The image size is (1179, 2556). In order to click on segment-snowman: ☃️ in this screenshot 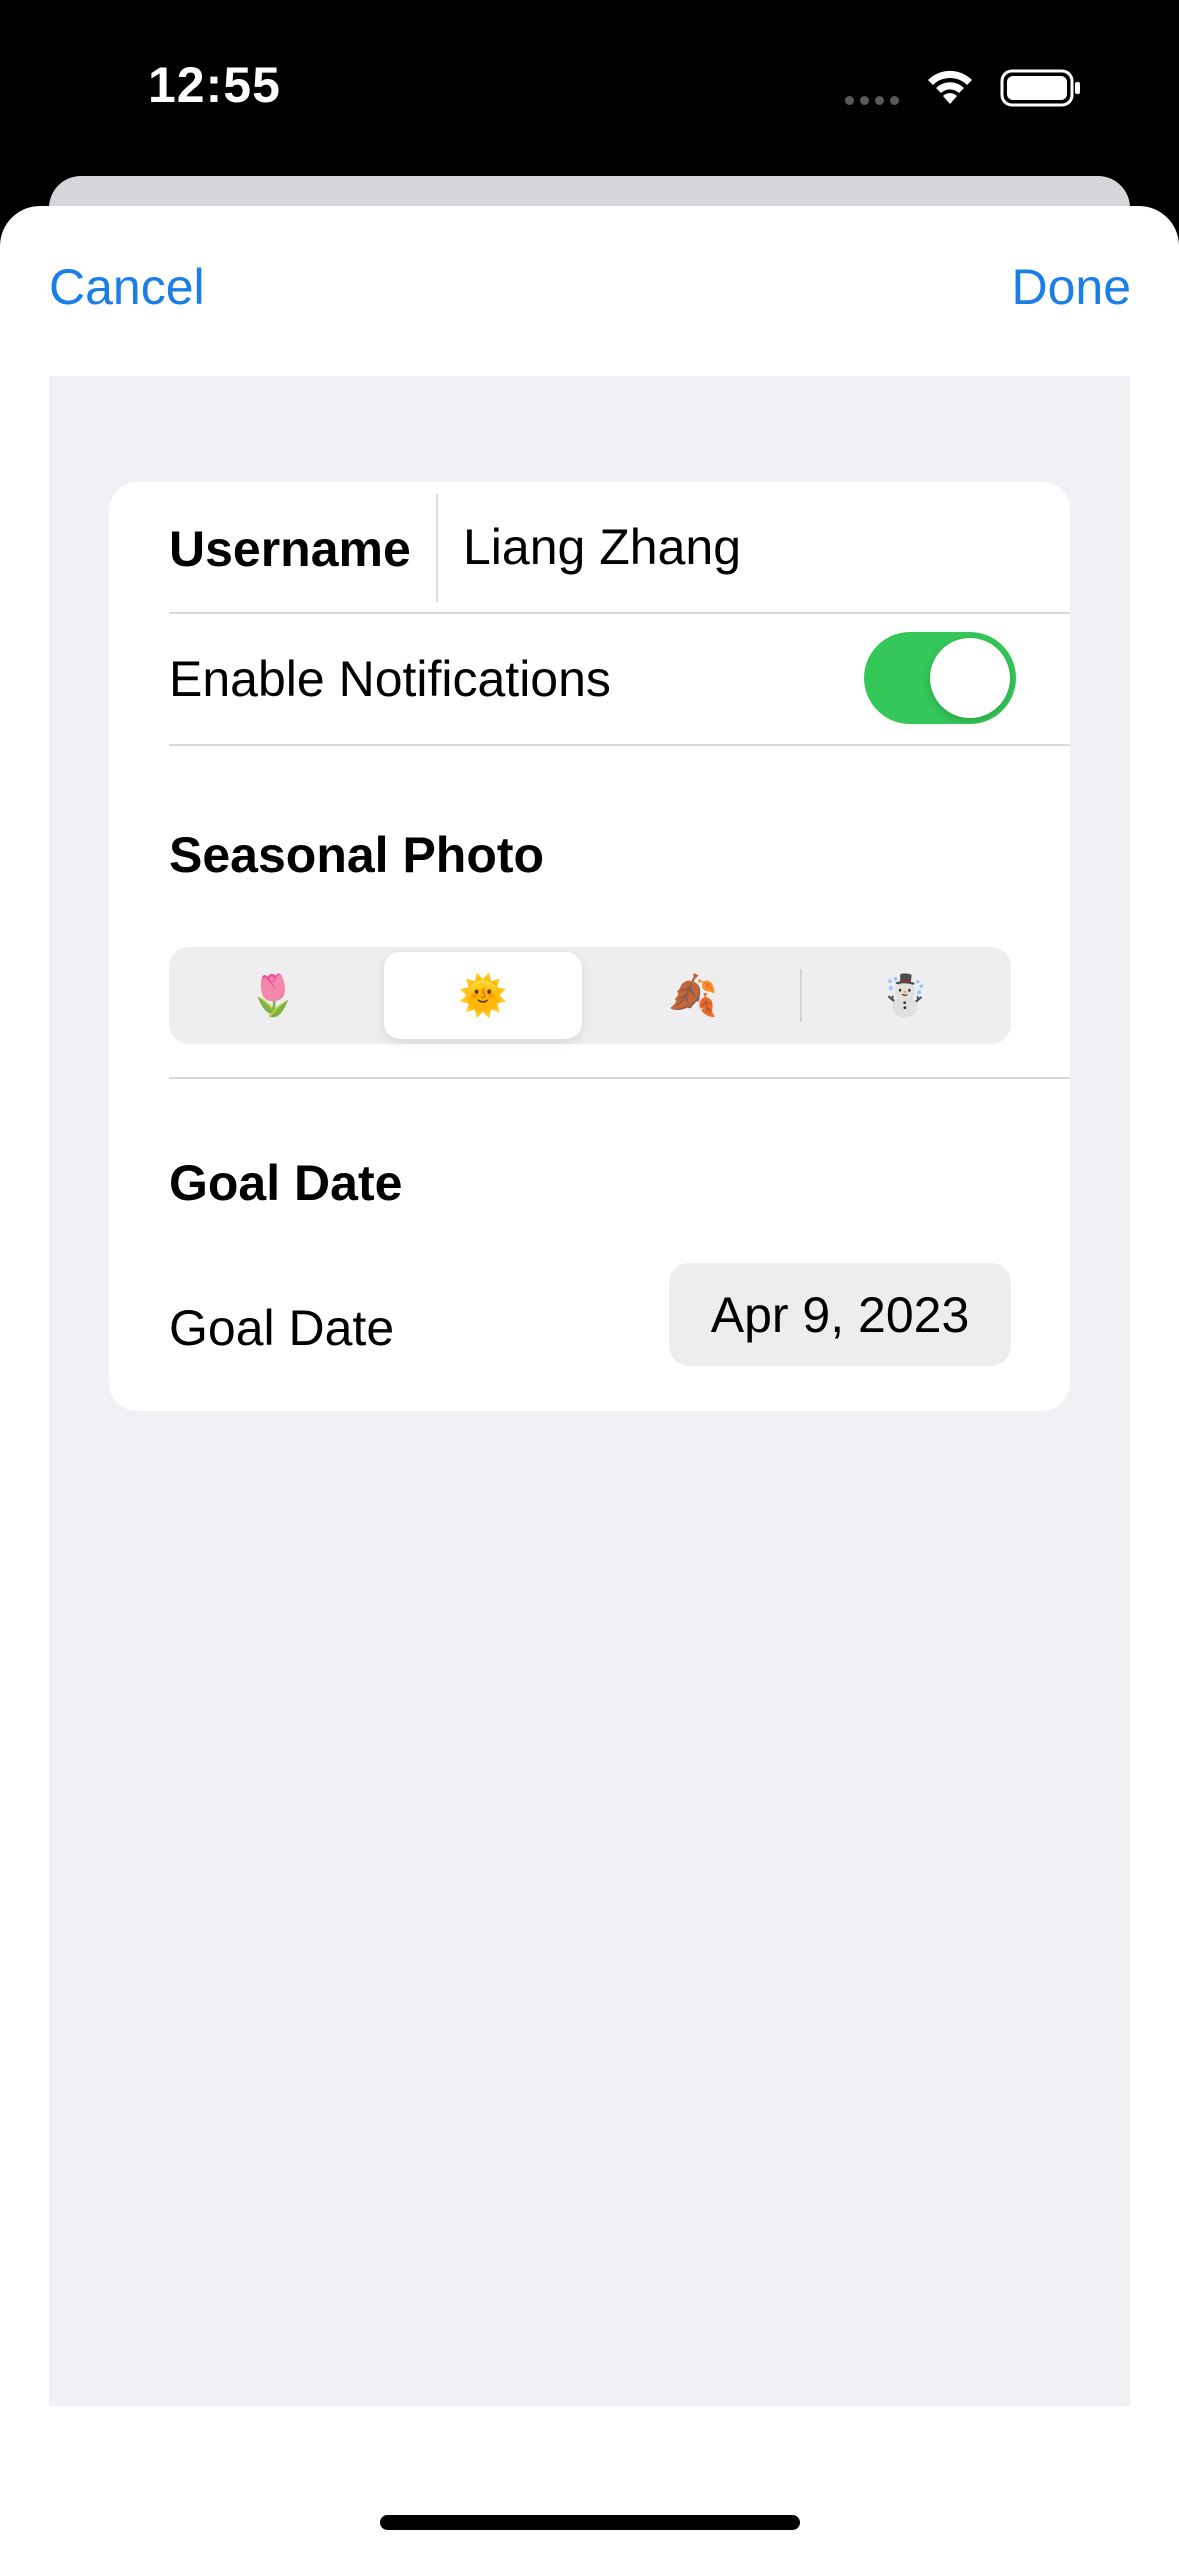, I will do `click(905, 995)`.